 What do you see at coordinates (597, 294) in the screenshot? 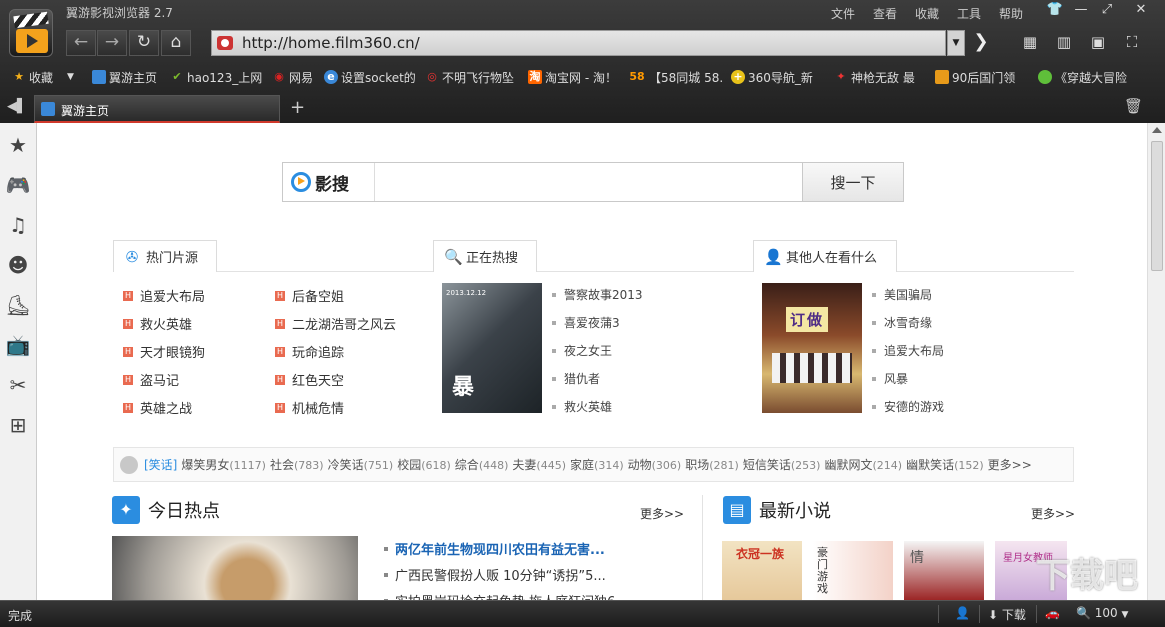
I see `search-item: 警察故事2013` at bounding box center [597, 294].